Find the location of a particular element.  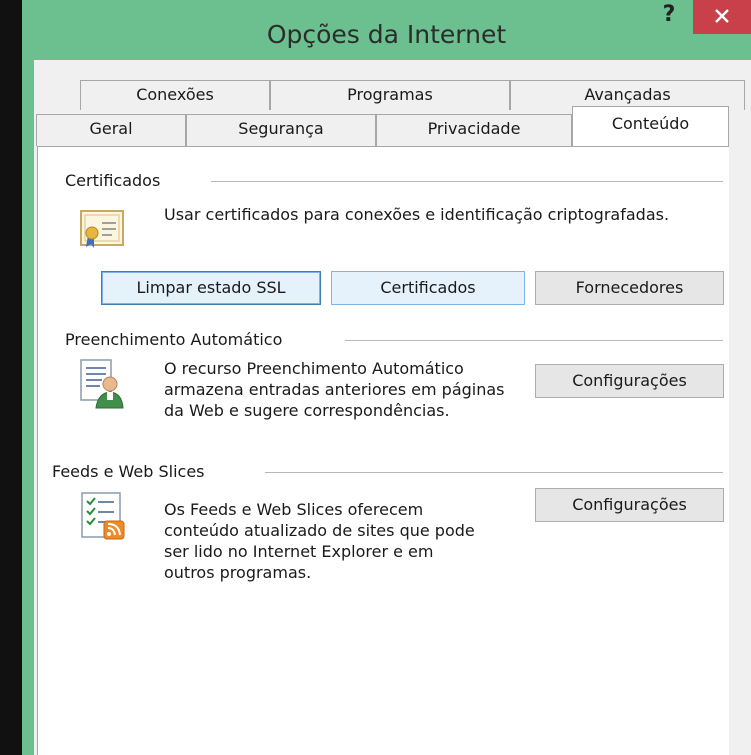

description-line: O recurso Preenchimento Automático is located at coordinates (314, 368).